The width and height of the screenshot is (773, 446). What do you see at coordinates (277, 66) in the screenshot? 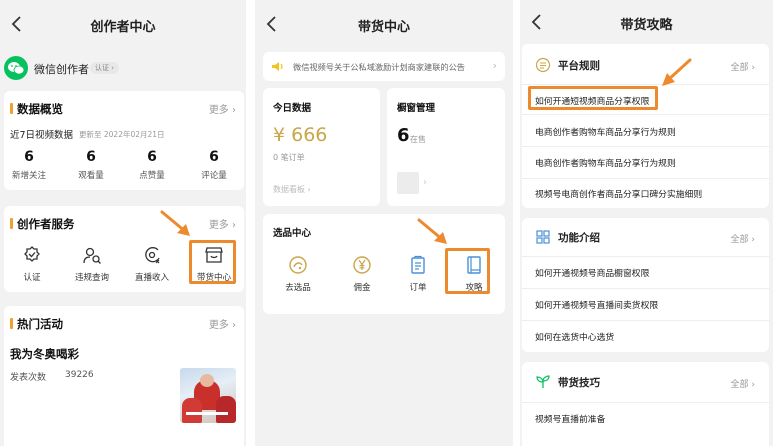
I see `speaker-icon` at bounding box center [277, 66].